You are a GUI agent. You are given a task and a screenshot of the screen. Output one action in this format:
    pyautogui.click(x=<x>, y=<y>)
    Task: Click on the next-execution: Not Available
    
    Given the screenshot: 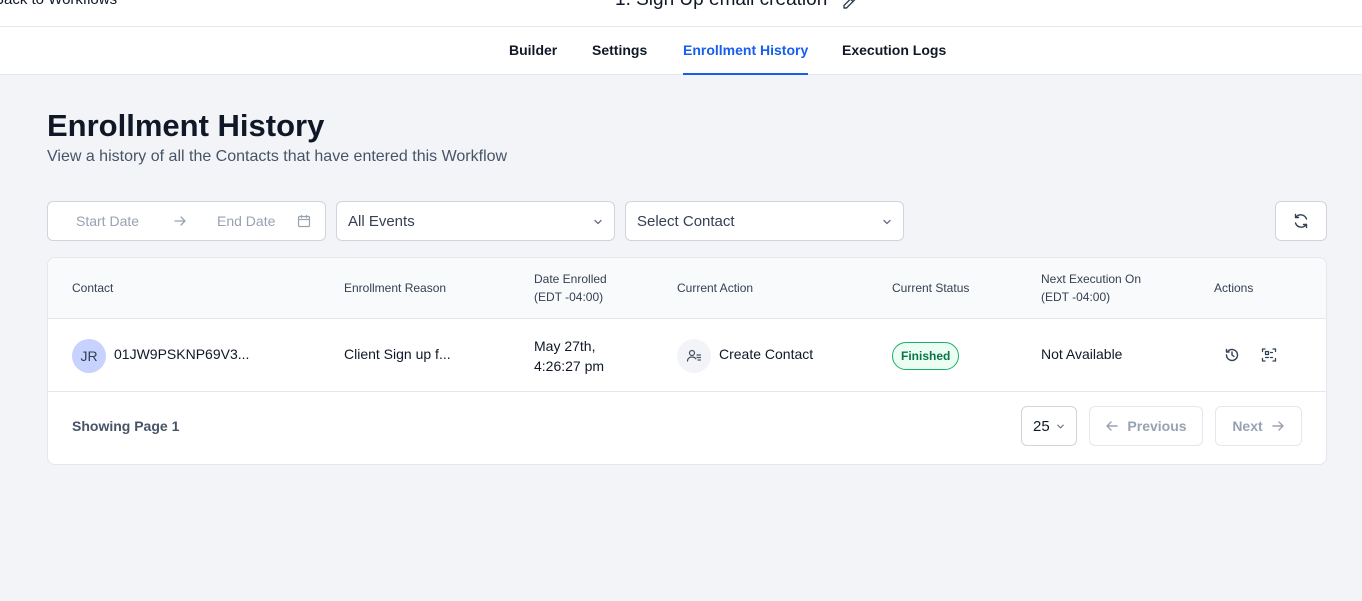 What is the action you would take?
    pyautogui.click(x=1082, y=354)
    